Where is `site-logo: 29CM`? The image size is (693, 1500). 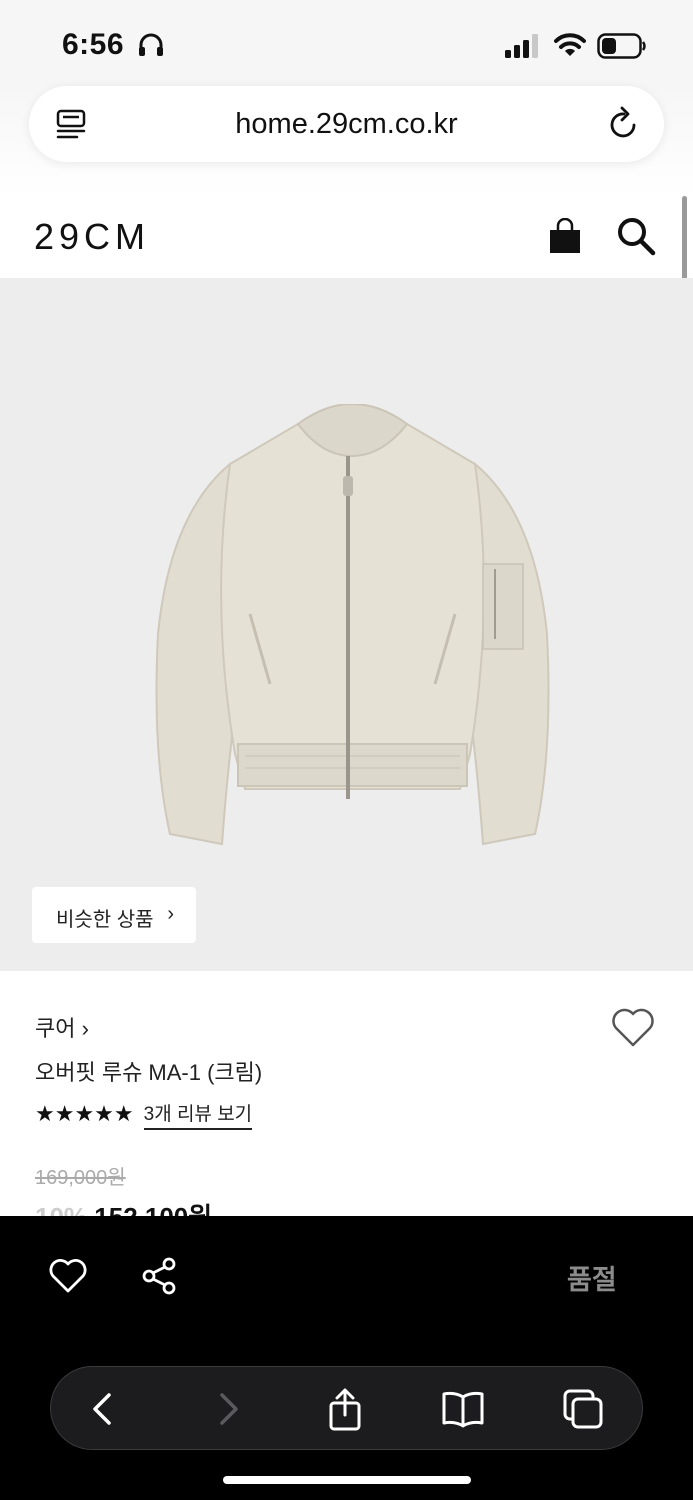
site-logo: 29CM is located at coordinates (92, 237).